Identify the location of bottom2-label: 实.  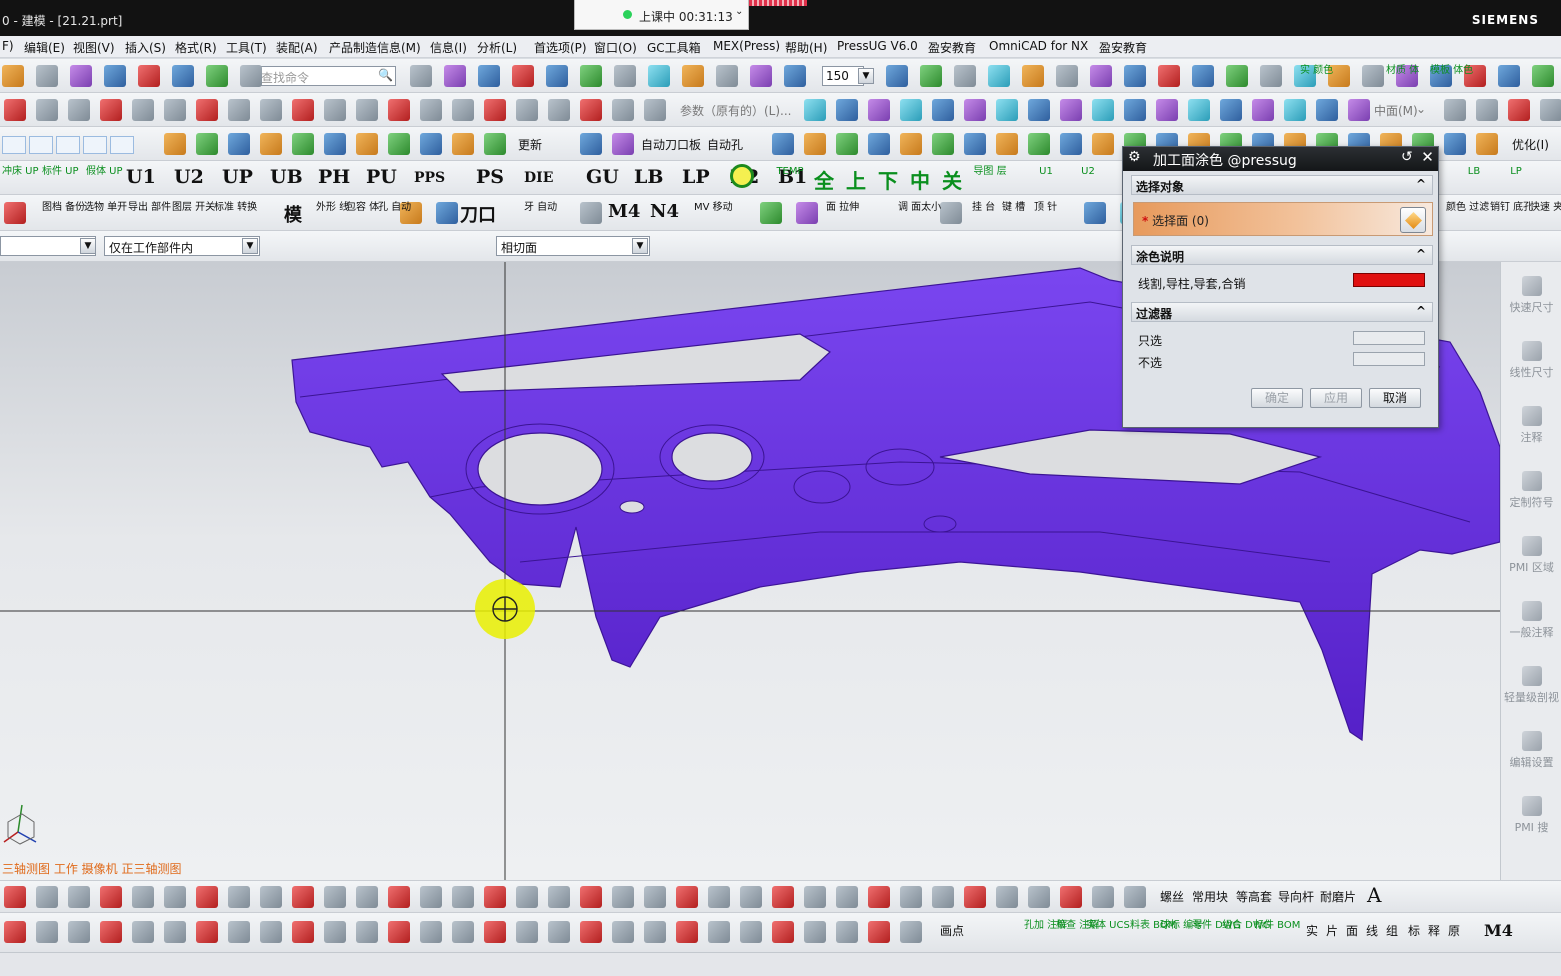
(1312, 930).